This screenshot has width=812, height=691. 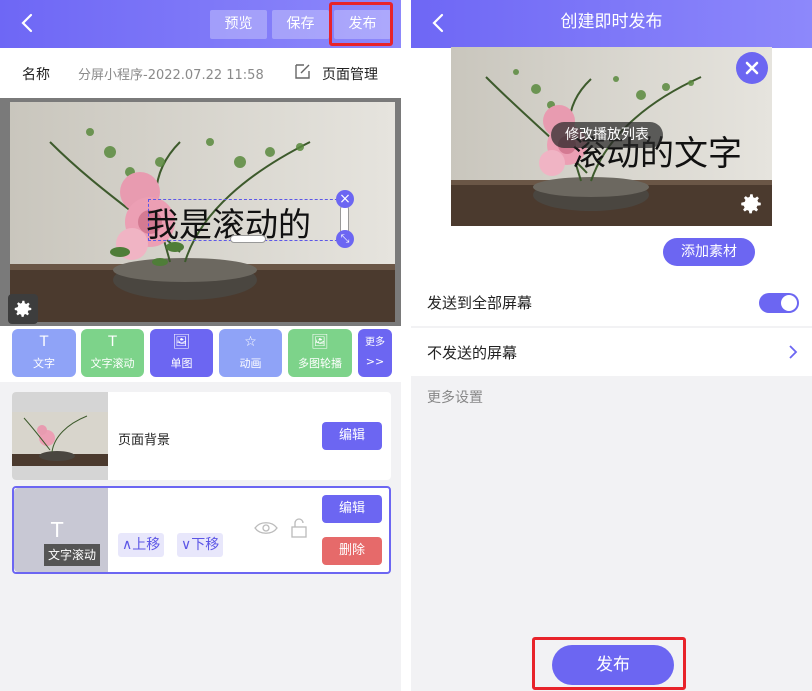 I want to click on tool-more: 更多 >>, so click(x=375, y=353).